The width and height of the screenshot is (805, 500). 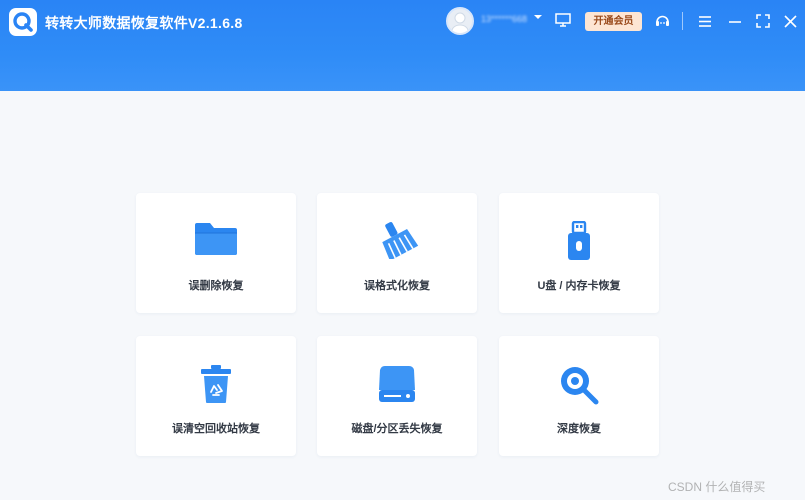 I want to click on app-title: 转转大师数据恢复软件V2.1.6.8, so click(x=144, y=23).